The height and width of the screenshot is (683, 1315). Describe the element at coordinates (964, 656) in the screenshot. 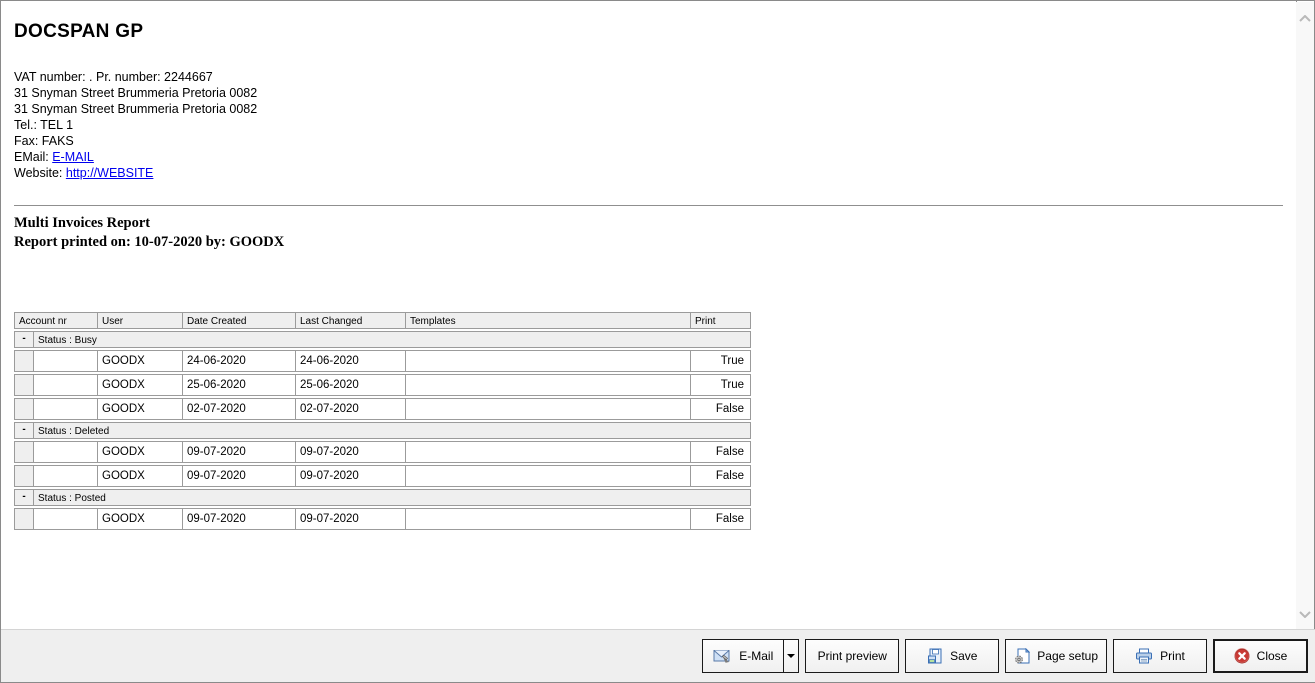

I see `save-button-label: Save` at that location.